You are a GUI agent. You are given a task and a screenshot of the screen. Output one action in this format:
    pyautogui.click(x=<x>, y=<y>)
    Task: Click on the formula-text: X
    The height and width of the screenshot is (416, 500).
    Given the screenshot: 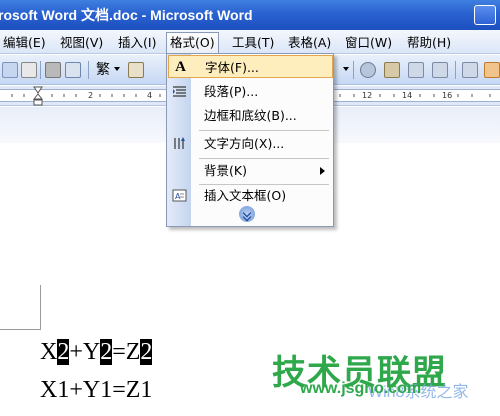 What is the action you would take?
    pyautogui.click(x=49, y=352)
    